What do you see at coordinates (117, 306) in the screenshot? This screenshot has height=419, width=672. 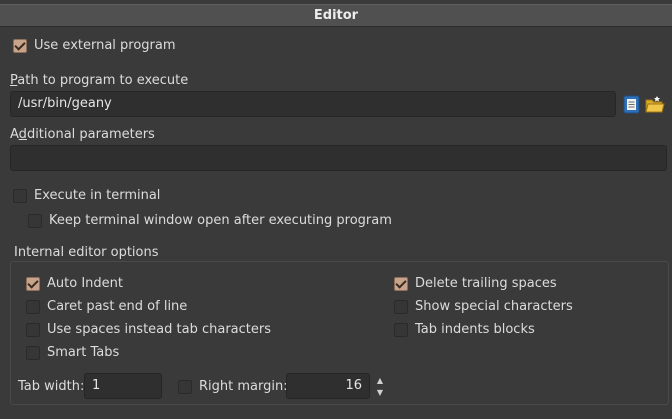 I see `caret-past-end-label: Caret past end of line` at bounding box center [117, 306].